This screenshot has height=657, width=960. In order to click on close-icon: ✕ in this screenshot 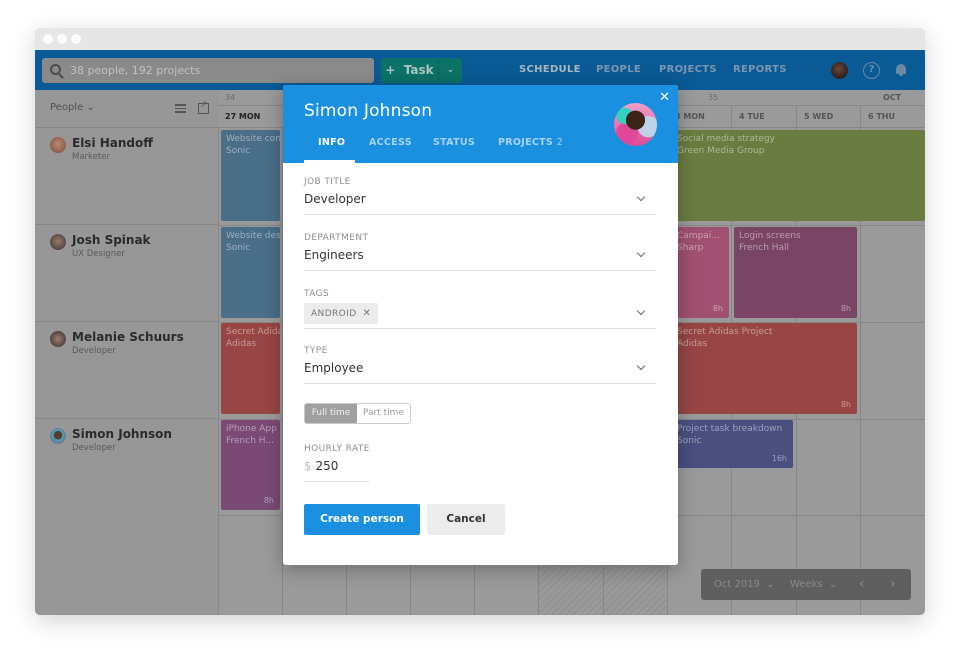, I will do `click(664, 97)`.